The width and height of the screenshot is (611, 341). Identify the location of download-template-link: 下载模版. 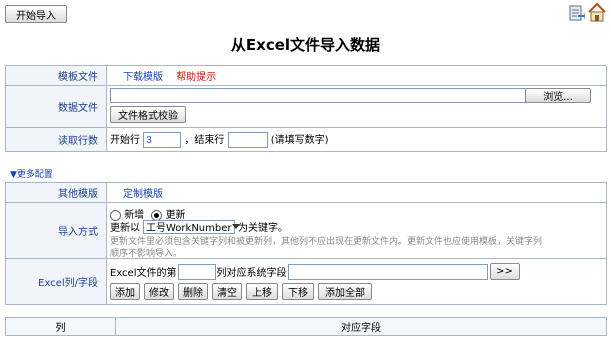
(143, 77).